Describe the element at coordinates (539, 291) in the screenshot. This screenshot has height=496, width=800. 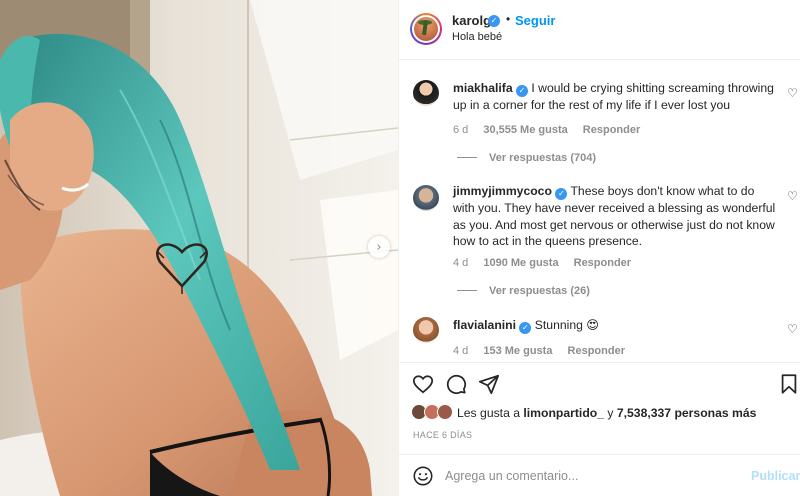
I see `view-replies-label: Ver respuestas (26)` at that location.